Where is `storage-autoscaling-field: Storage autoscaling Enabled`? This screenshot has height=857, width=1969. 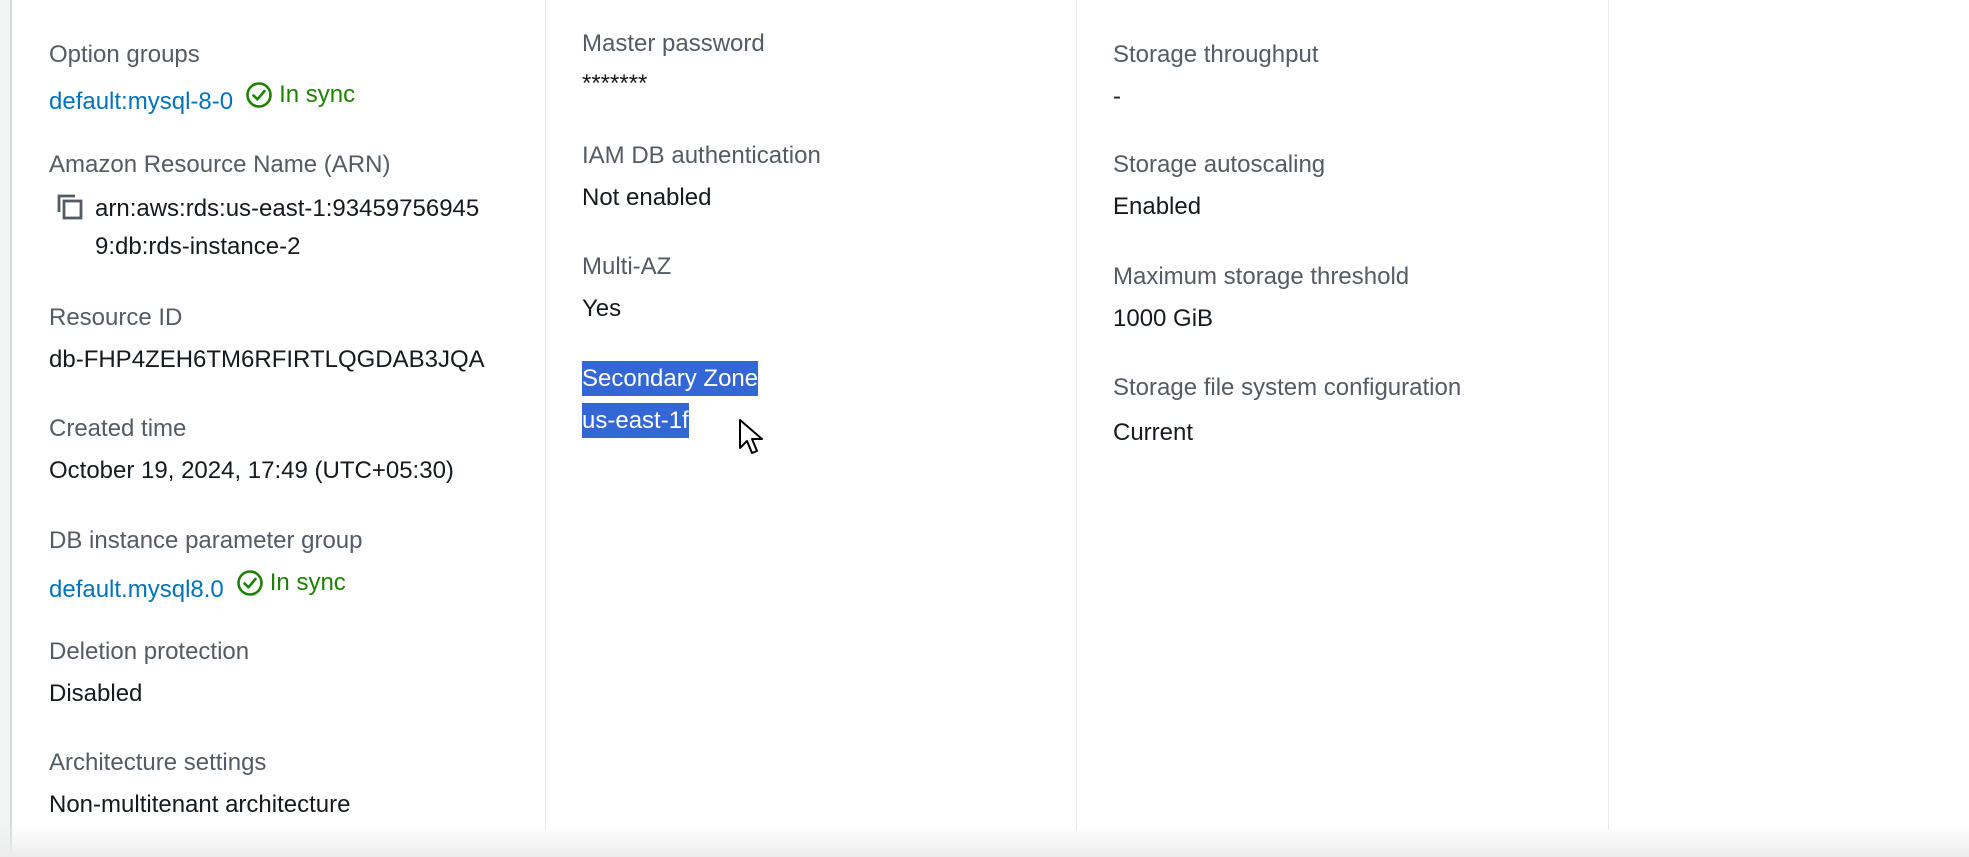 storage-autoscaling-field: Storage autoscaling Enabled is located at coordinates (1348, 186).